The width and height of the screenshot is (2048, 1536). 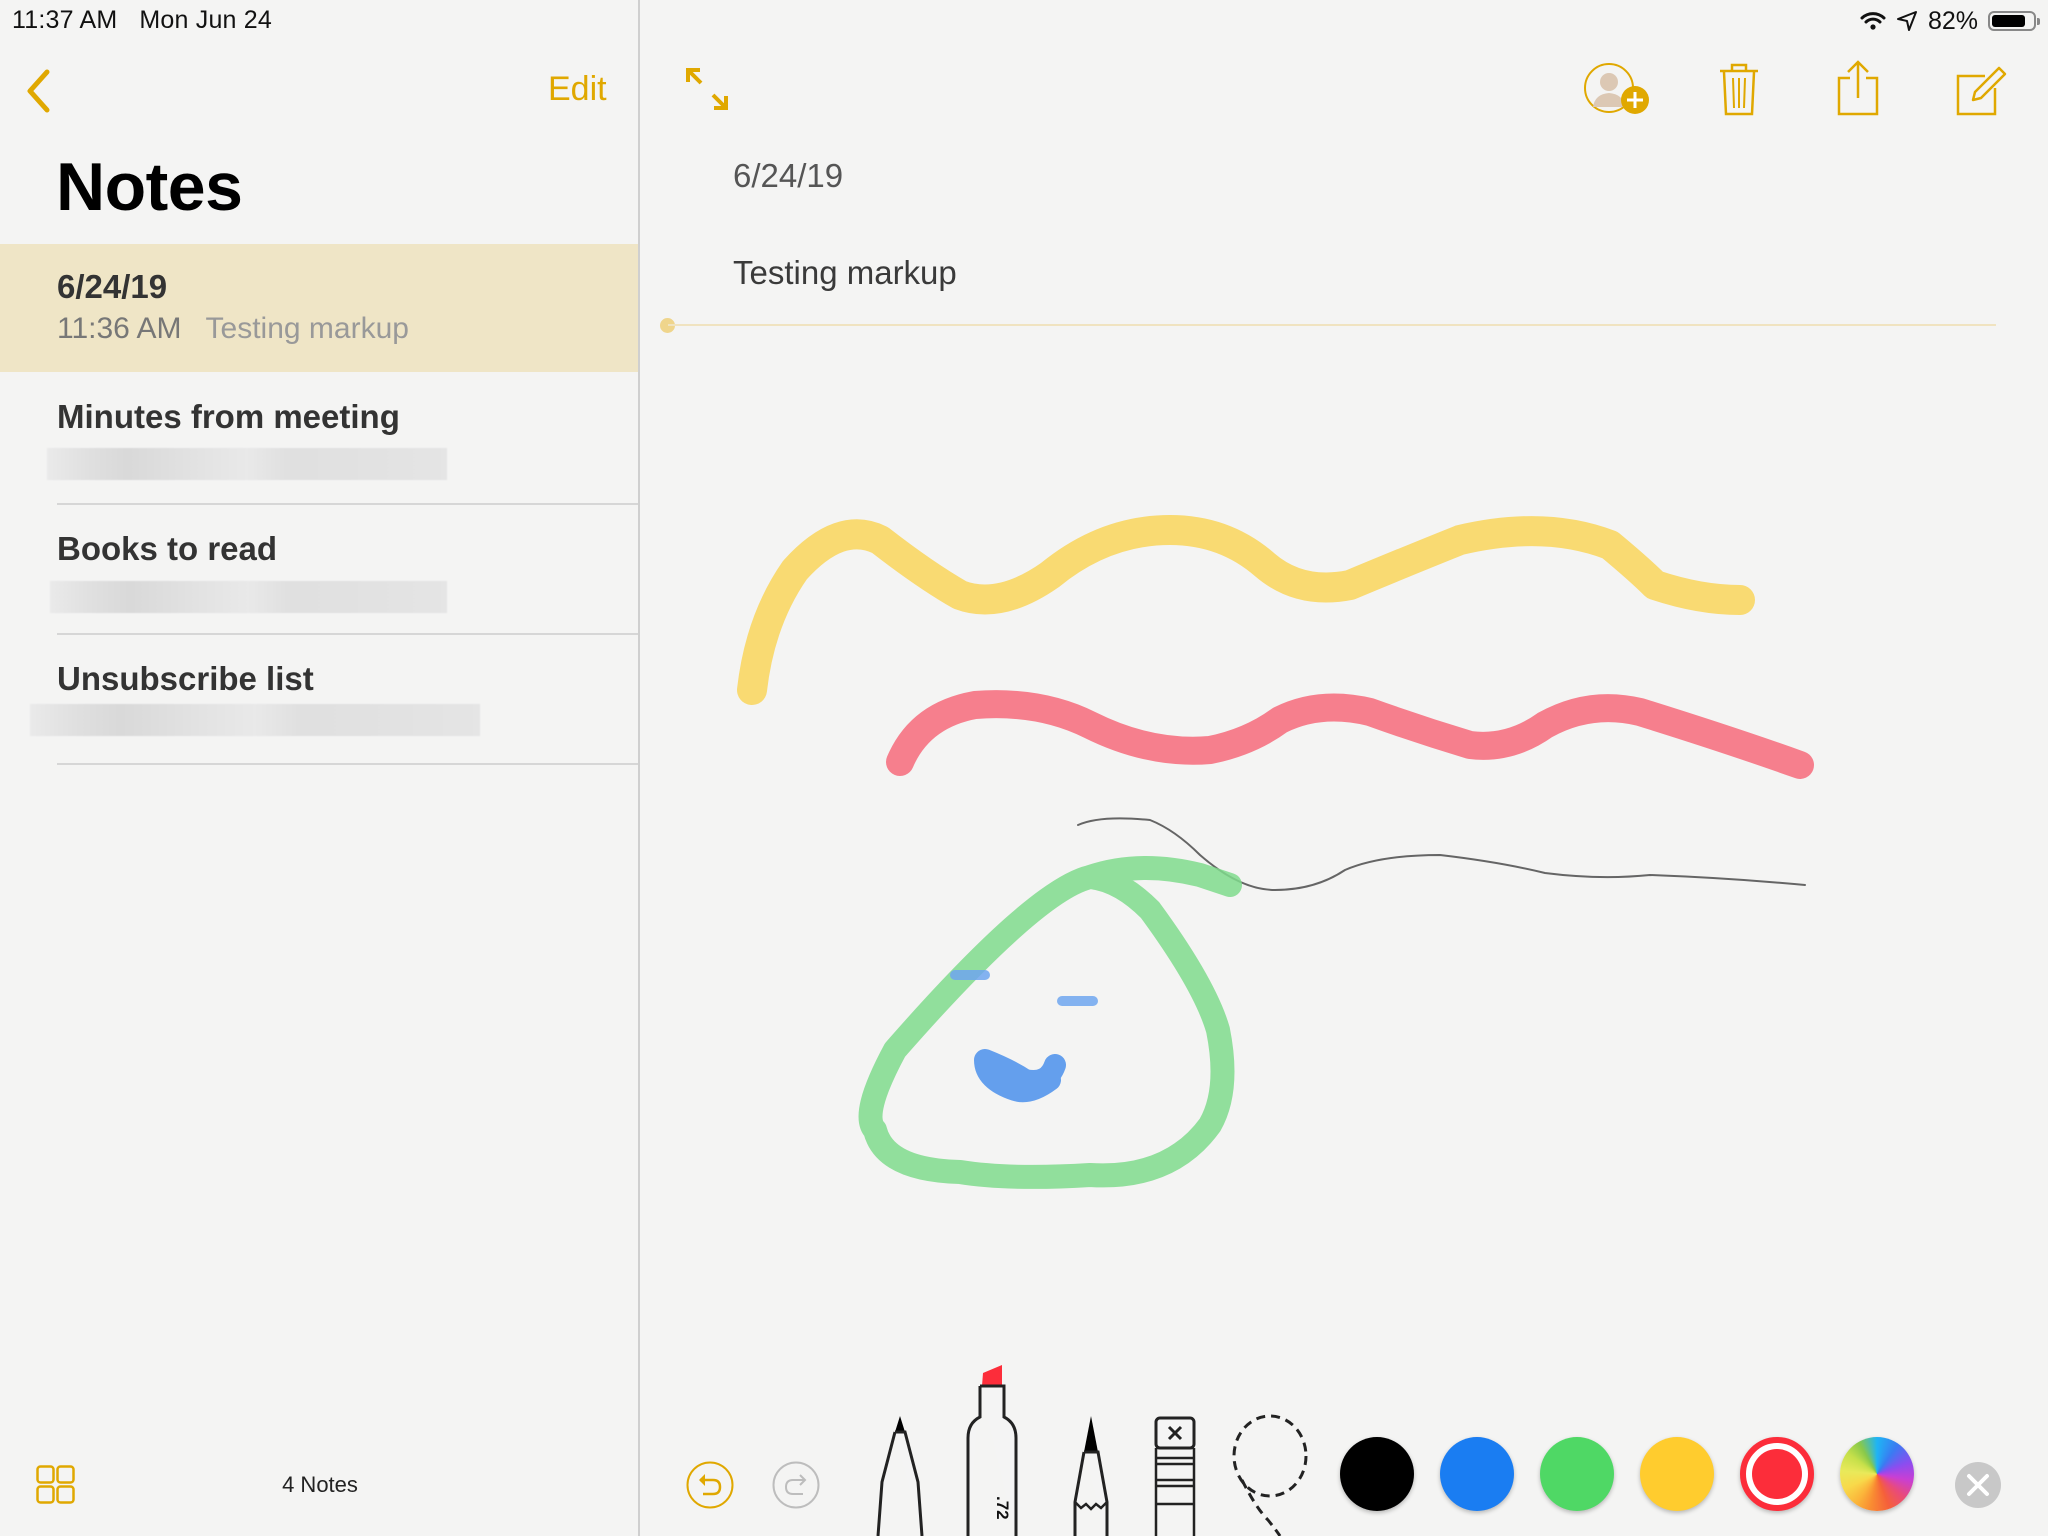 I want to click on battery-icon, so click(x=2014, y=21).